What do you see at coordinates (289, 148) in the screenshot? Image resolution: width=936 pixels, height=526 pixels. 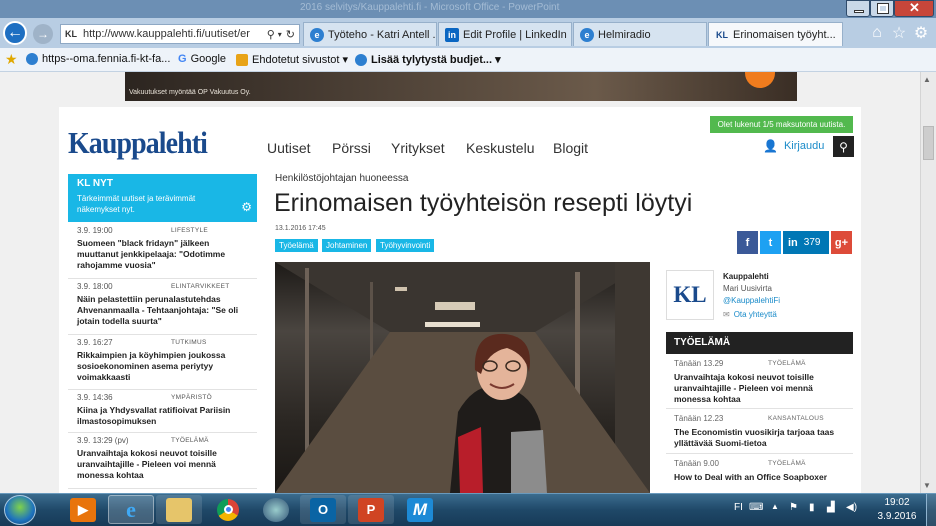 I see `nav-uutiset: Uutiset` at bounding box center [289, 148].